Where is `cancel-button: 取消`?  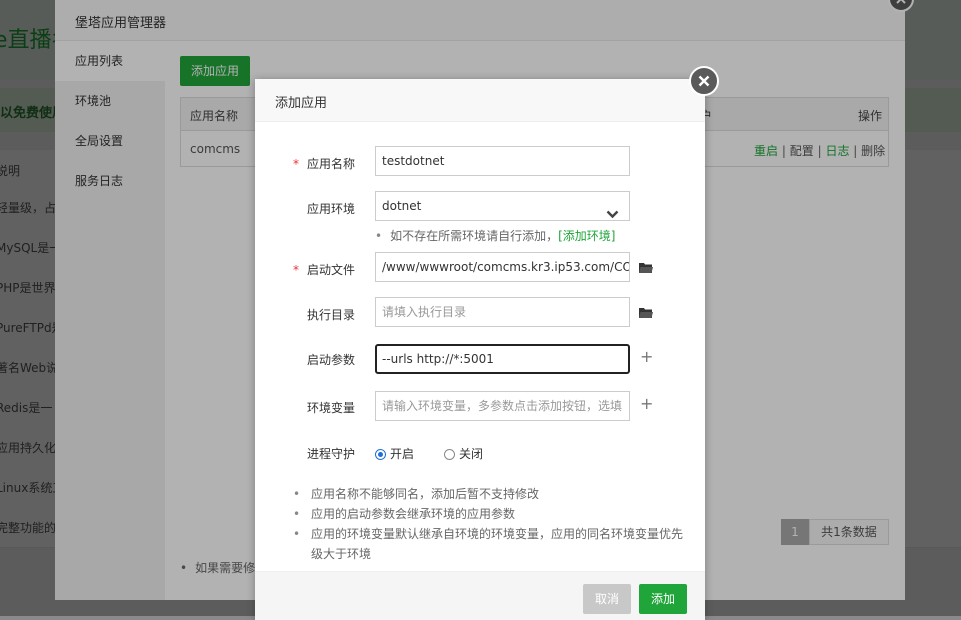 cancel-button: 取消 is located at coordinates (607, 599).